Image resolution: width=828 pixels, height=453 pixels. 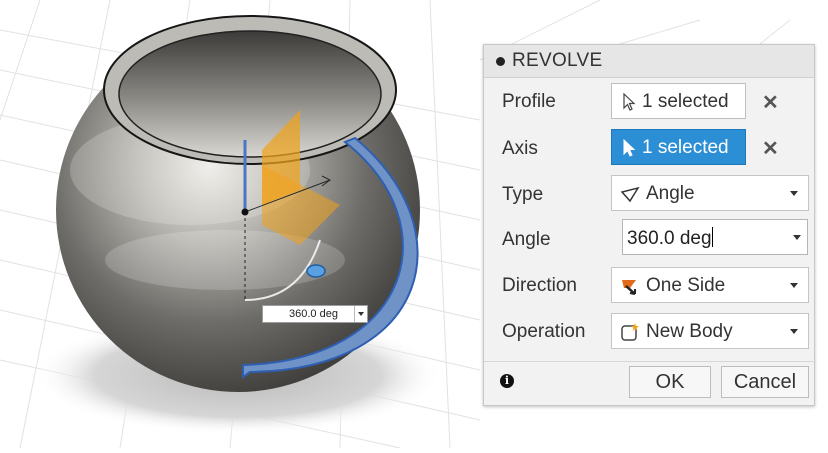 I want to click on profile-clear-icon: ✕, so click(x=770, y=102).